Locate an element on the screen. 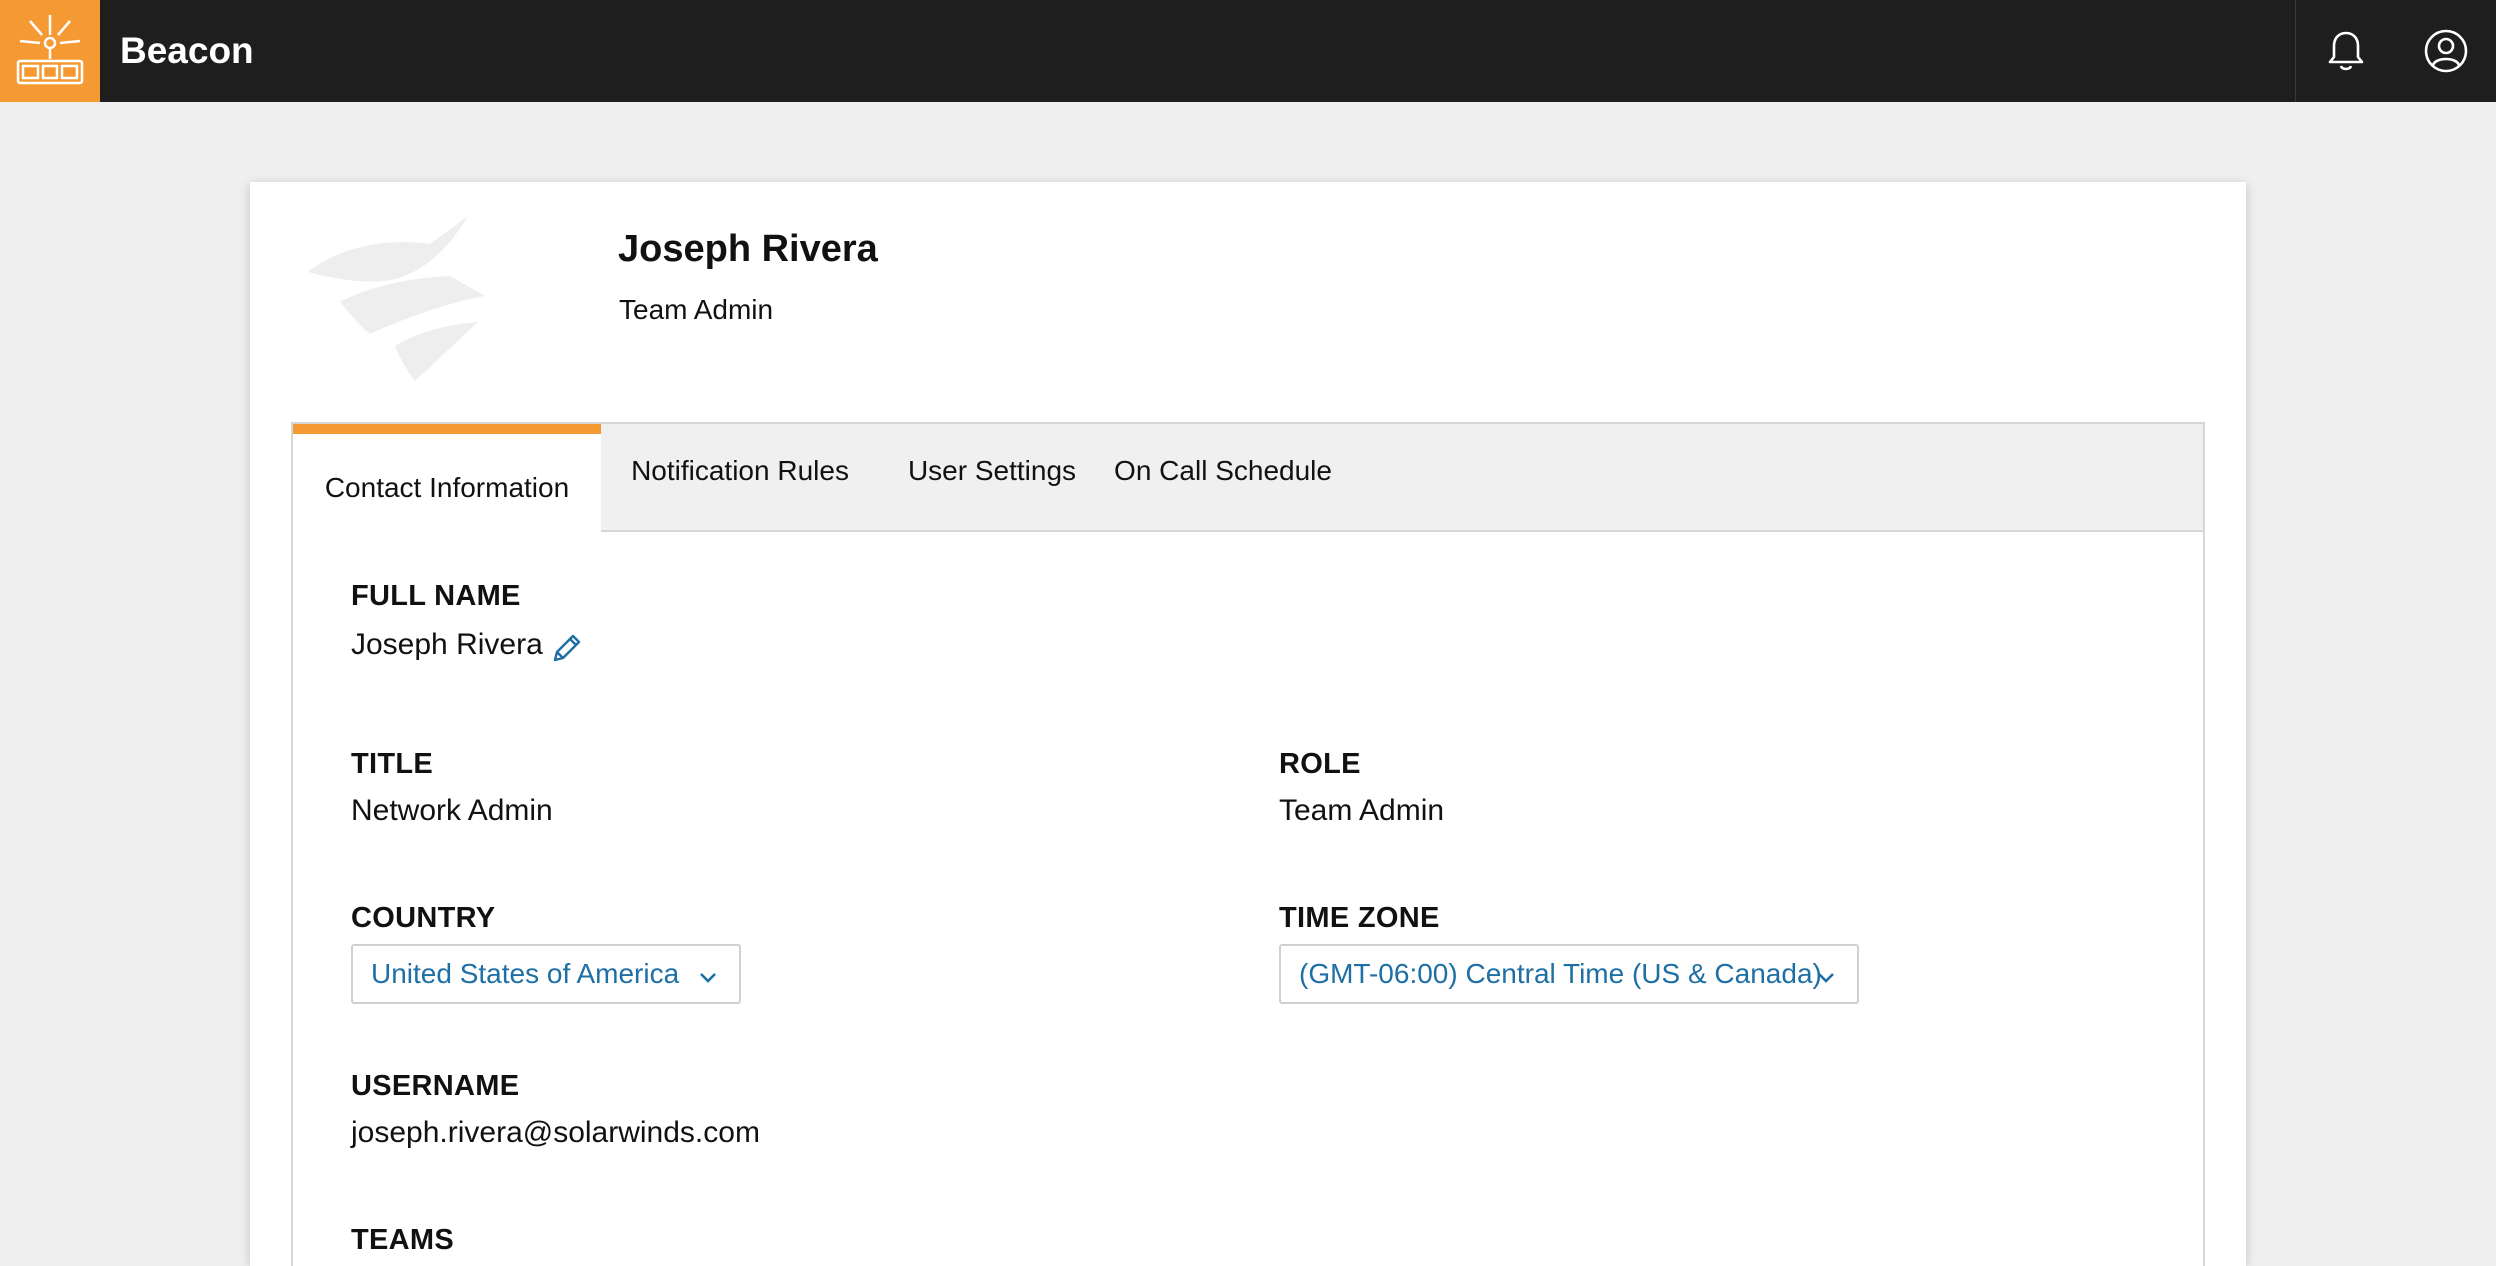  tab-contact-information: Contact Information is located at coordinates (447, 479).